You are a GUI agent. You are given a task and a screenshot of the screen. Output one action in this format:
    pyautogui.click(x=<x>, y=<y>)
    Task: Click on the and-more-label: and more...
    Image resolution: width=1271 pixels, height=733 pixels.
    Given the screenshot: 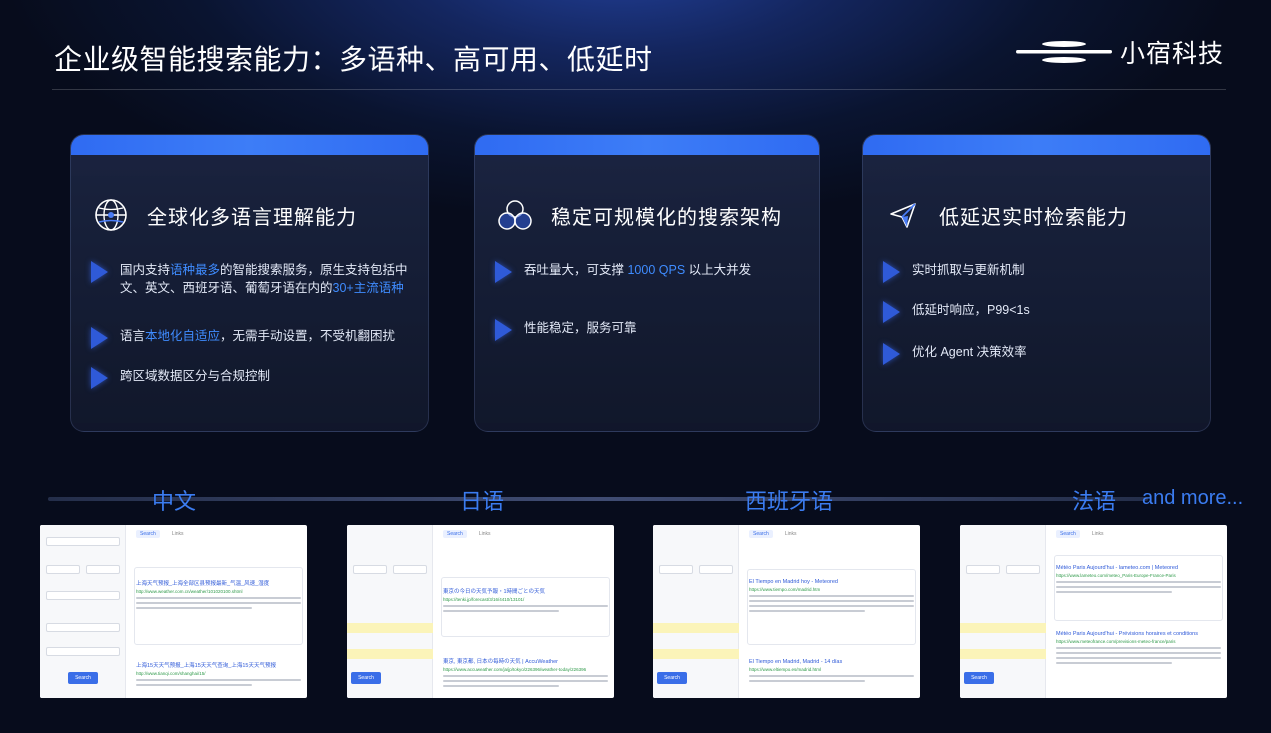 What is the action you would take?
    pyautogui.click(x=1193, y=498)
    